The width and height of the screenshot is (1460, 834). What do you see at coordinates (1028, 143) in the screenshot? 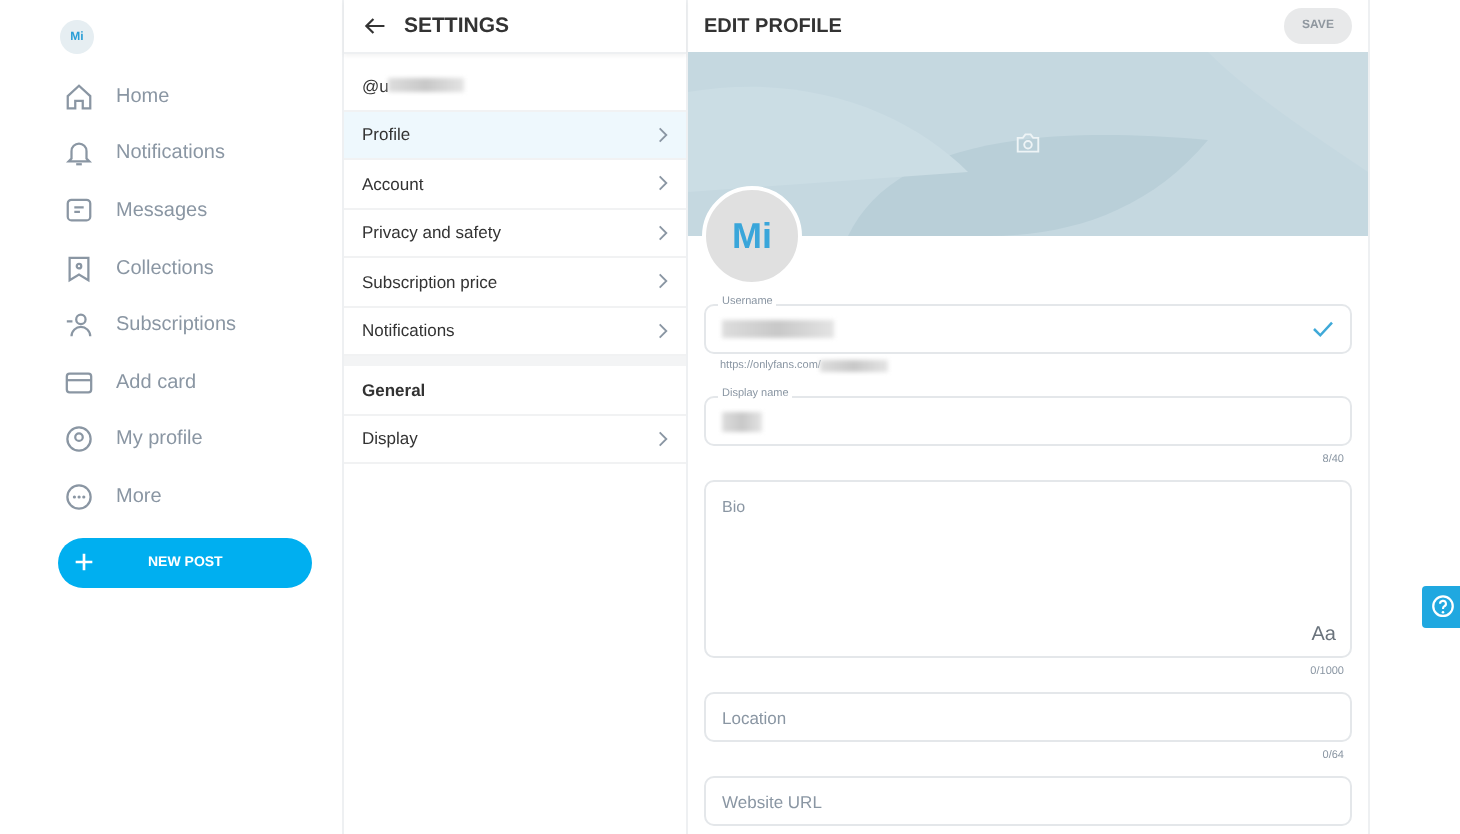
I see `camera-icon` at bounding box center [1028, 143].